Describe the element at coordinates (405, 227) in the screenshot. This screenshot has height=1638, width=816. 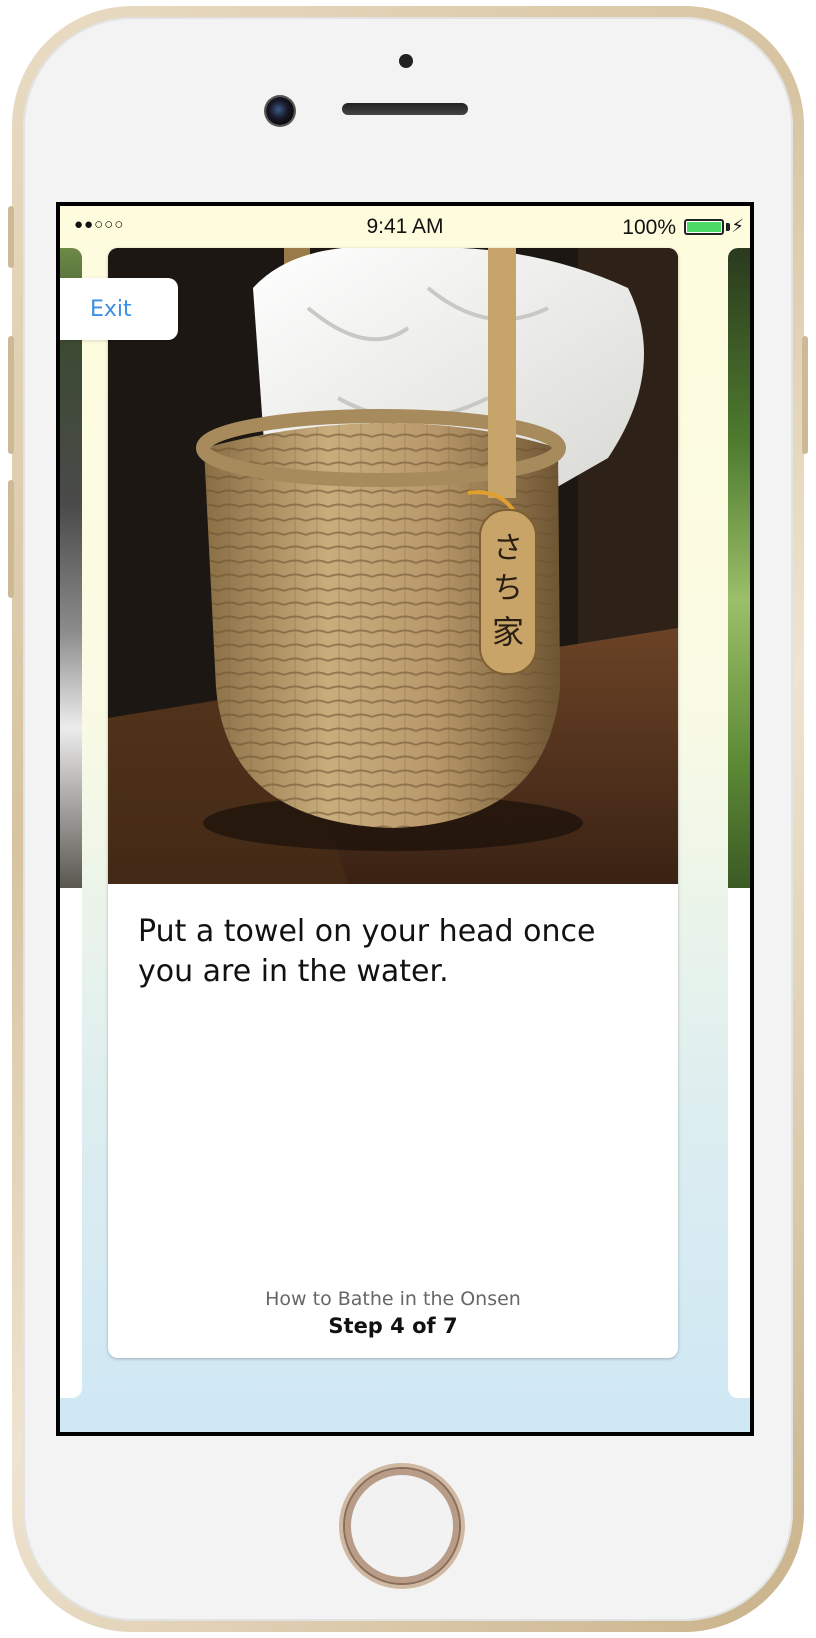
I see `status-bar: ●●○○○ 9:41 AM 100% ⚡︎` at that location.